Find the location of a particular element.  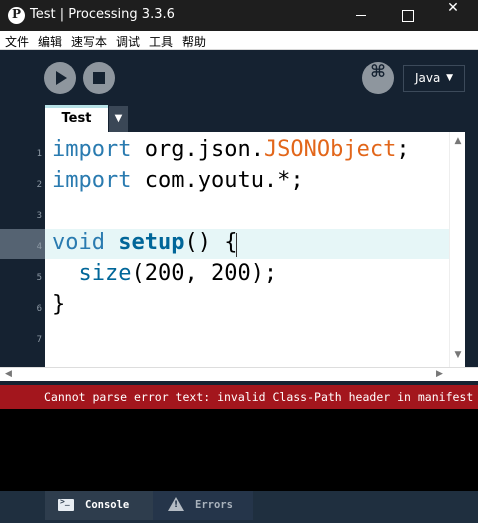

menu-file: 文件 is located at coordinates (17, 41).